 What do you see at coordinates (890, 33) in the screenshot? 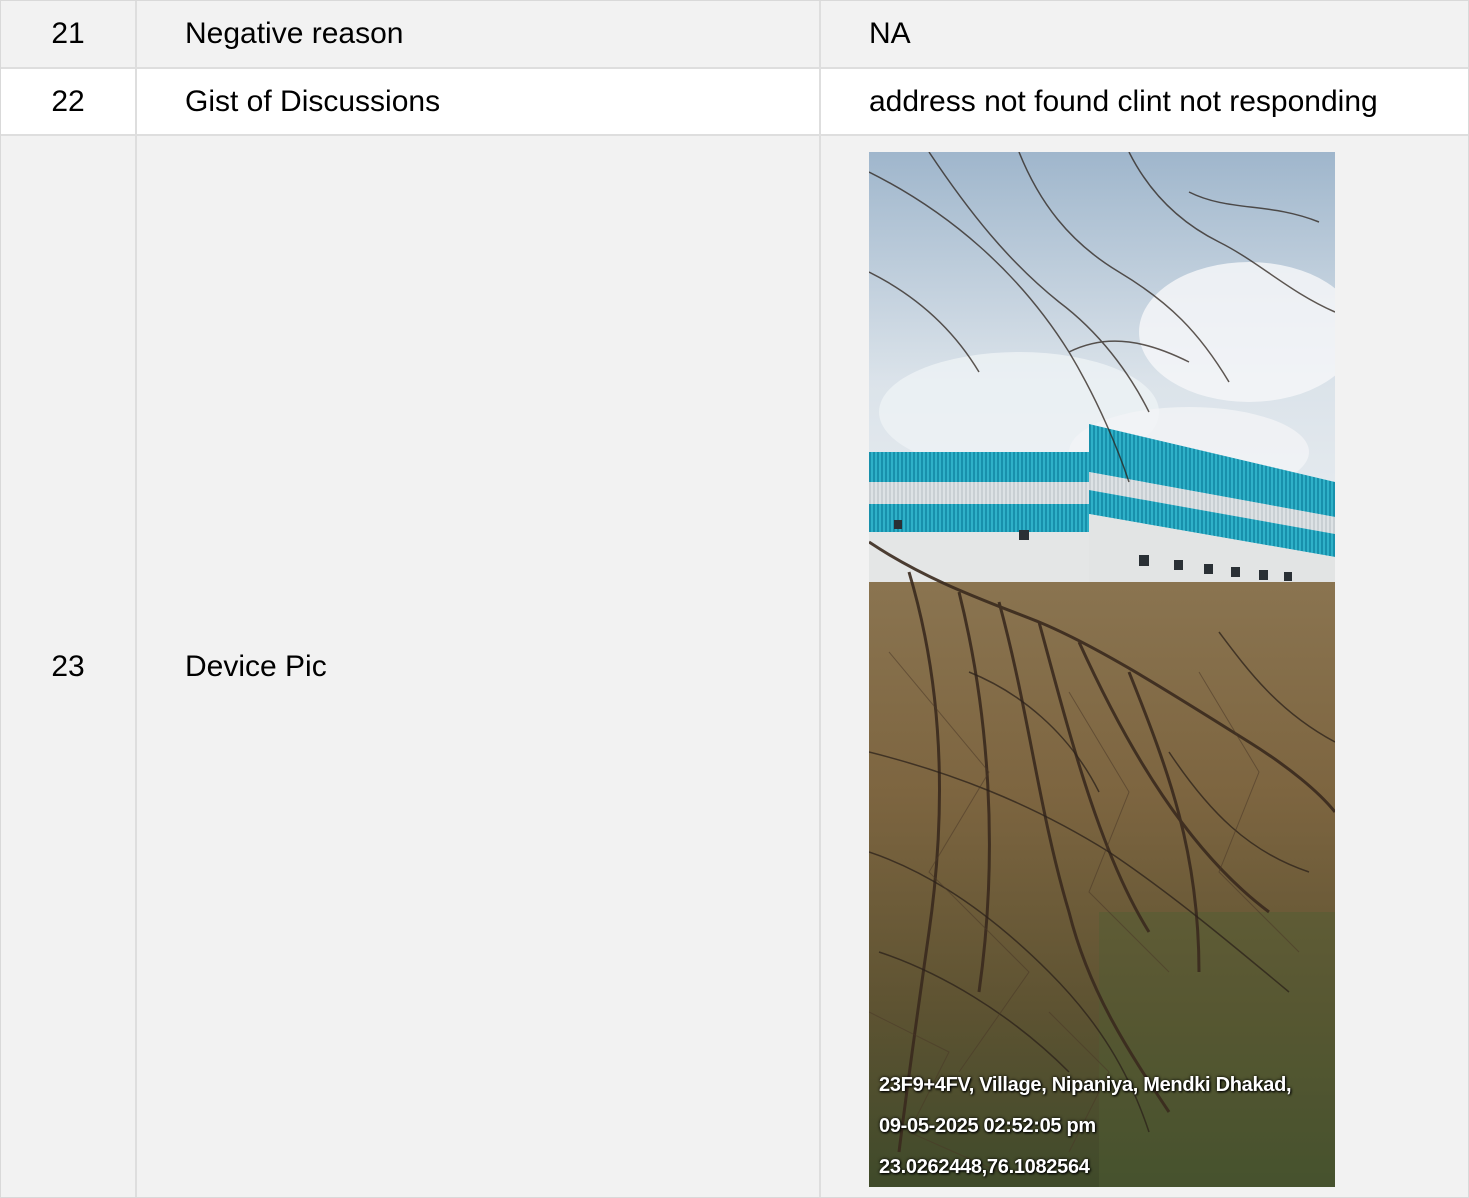
I see `field-value-negative-reason: NA` at bounding box center [890, 33].